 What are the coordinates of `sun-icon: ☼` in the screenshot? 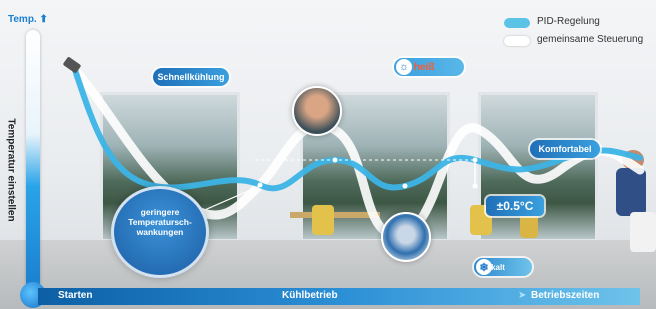 It's located at (404, 67).